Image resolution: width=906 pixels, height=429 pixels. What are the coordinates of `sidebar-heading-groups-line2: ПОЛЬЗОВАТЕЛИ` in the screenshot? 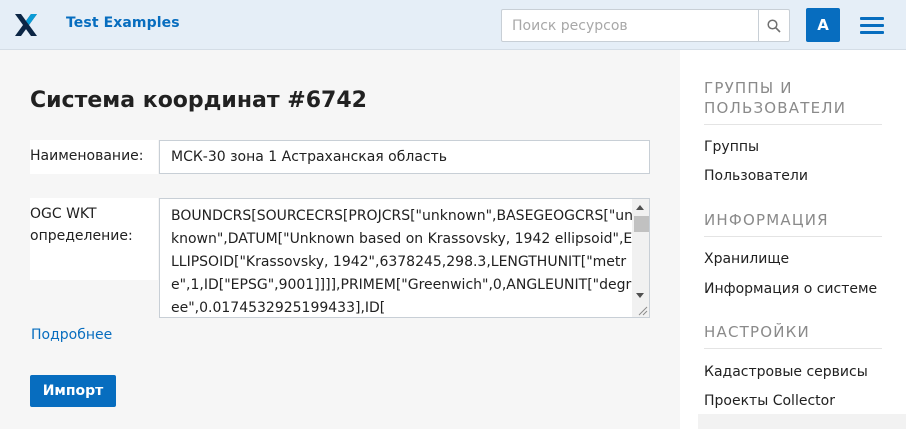 It's located at (775, 108).